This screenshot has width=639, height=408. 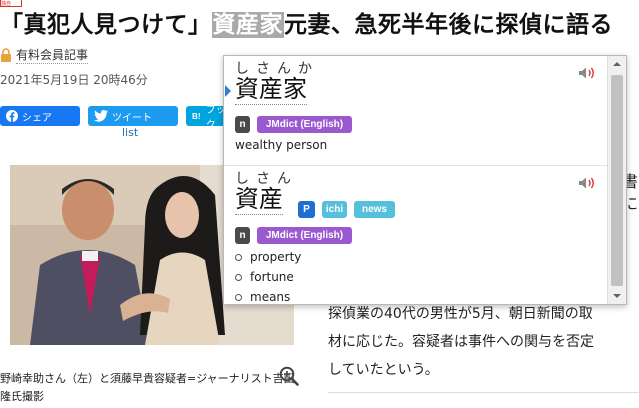 What do you see at coordinates (147, 387) in the screenshot?
I see `photo-caption: 野崎幸助さん（左）と須藤早貴容疑者=ジャーナリスト吉田隆氏撮影` at bounding box center [147, 387].